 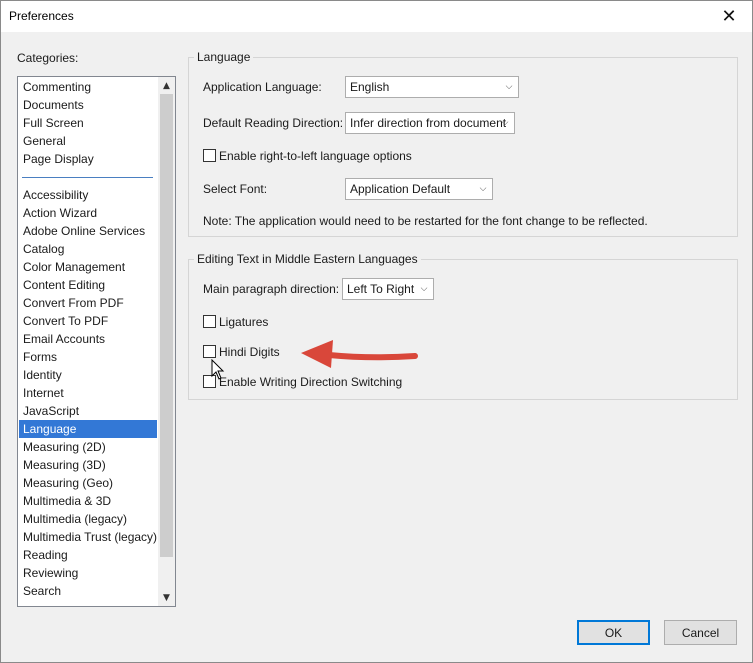 I want to click on category-item: Reading, so click(x=88, y=555).